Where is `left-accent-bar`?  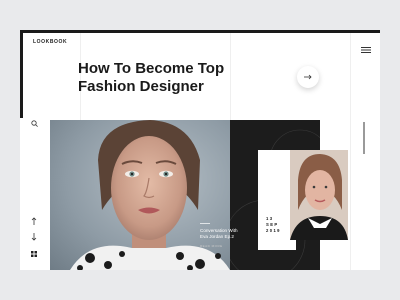 left-accent-bar is located at coordinates (21, 74).